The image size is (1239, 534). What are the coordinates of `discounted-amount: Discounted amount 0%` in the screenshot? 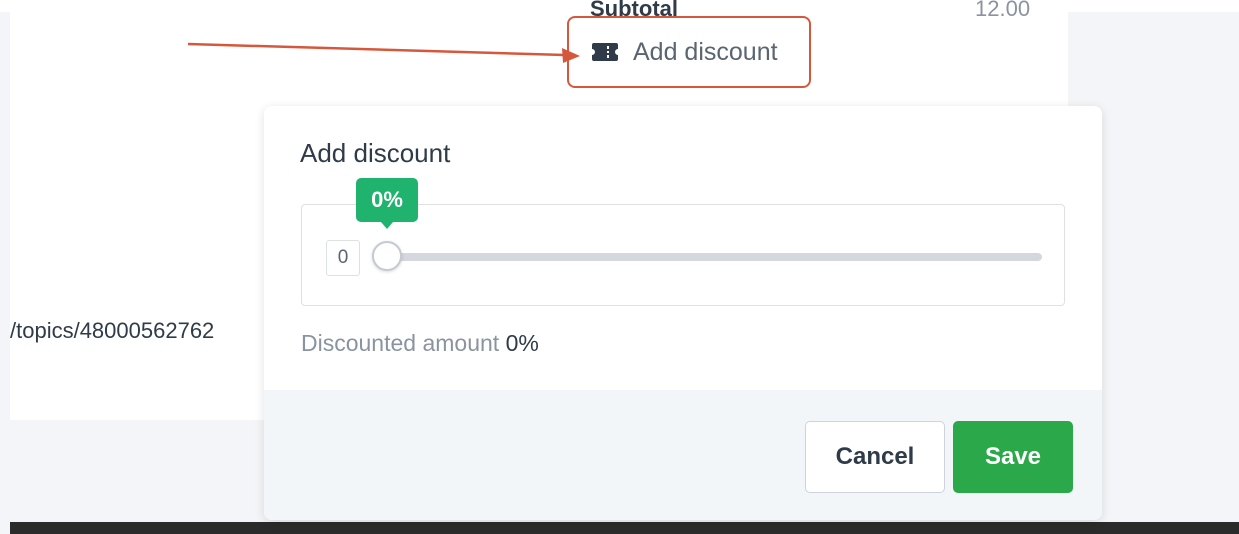 It's located at (420, 343).